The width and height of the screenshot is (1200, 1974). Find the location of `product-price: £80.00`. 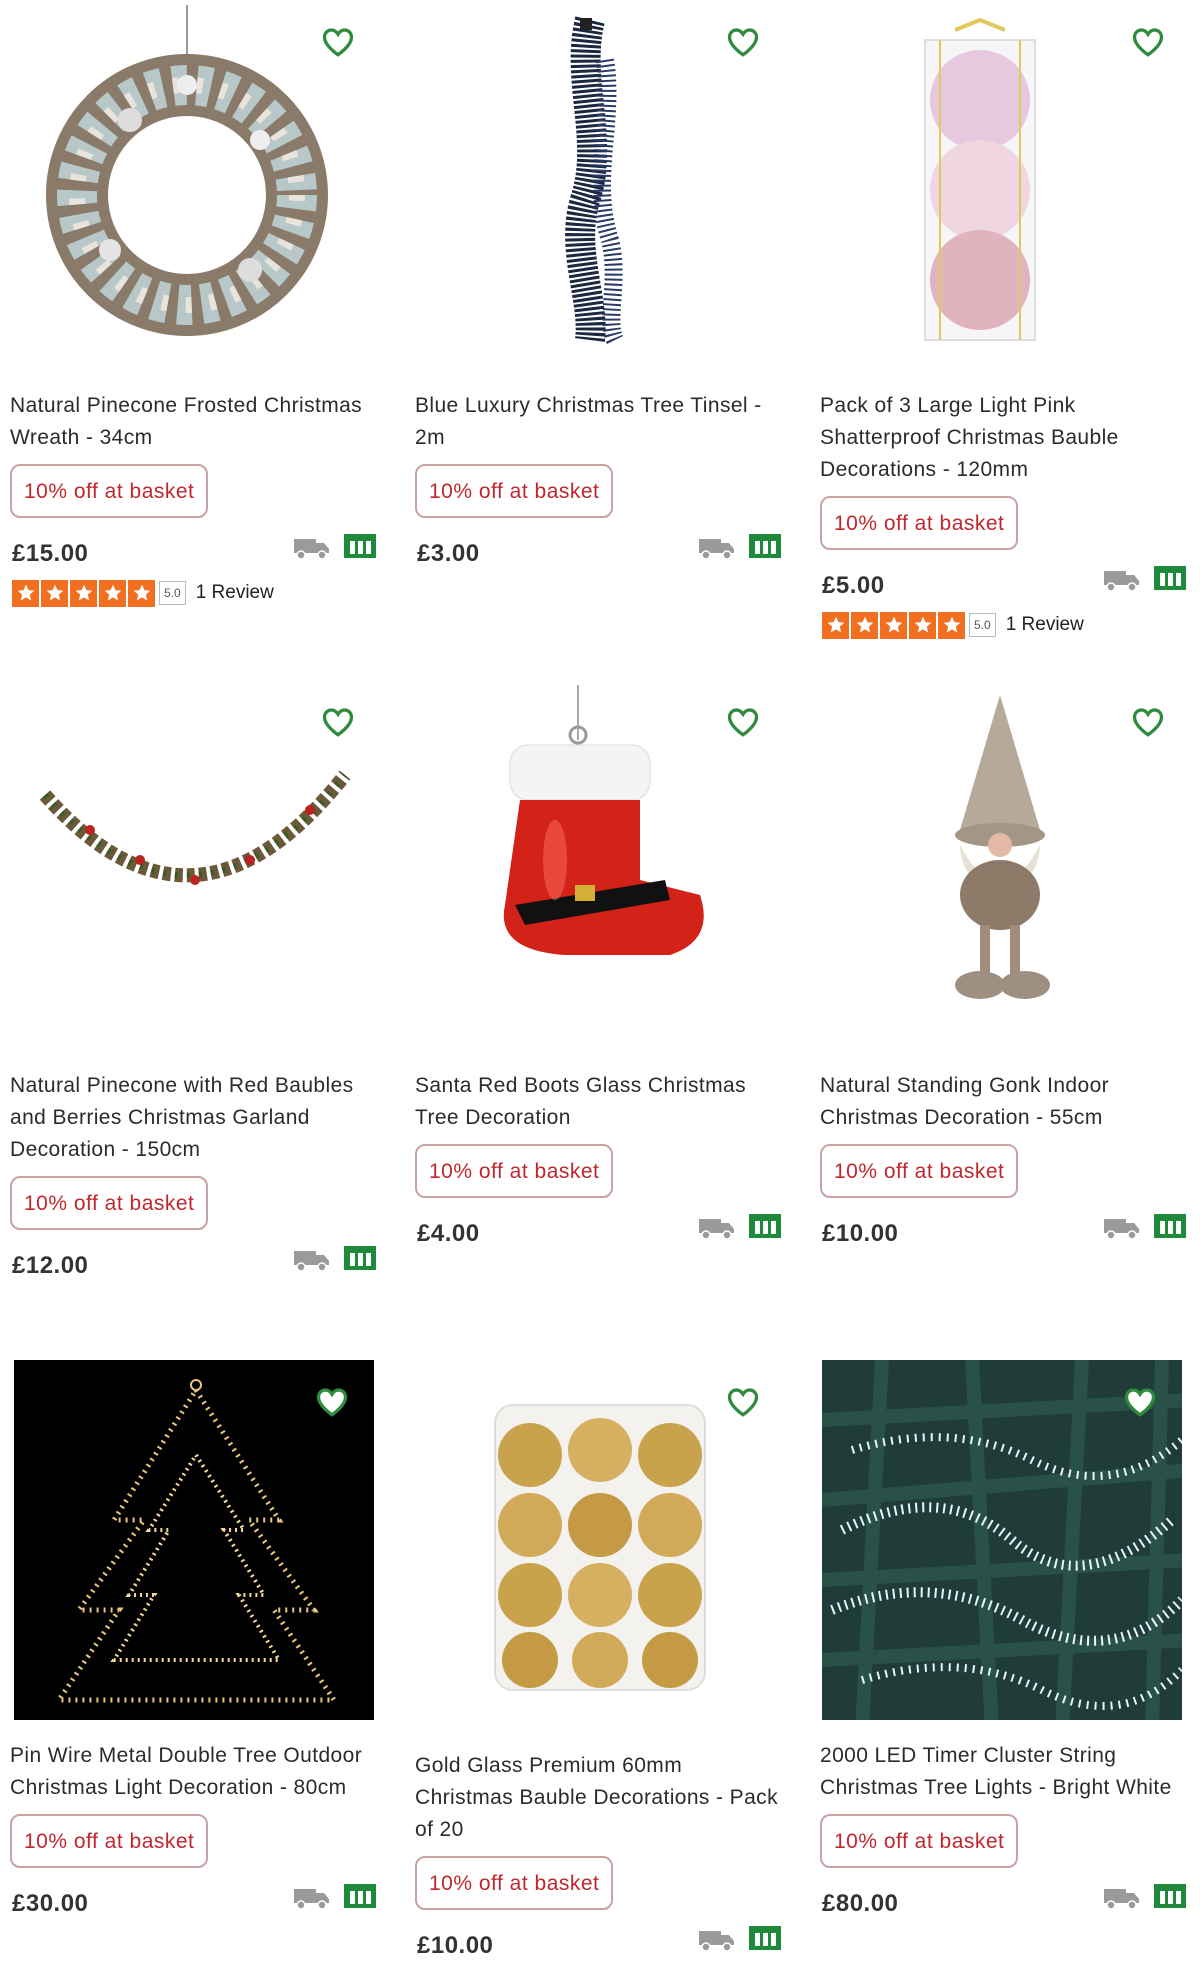

product-price: £80.00 is located at coordinates (860, 1903).